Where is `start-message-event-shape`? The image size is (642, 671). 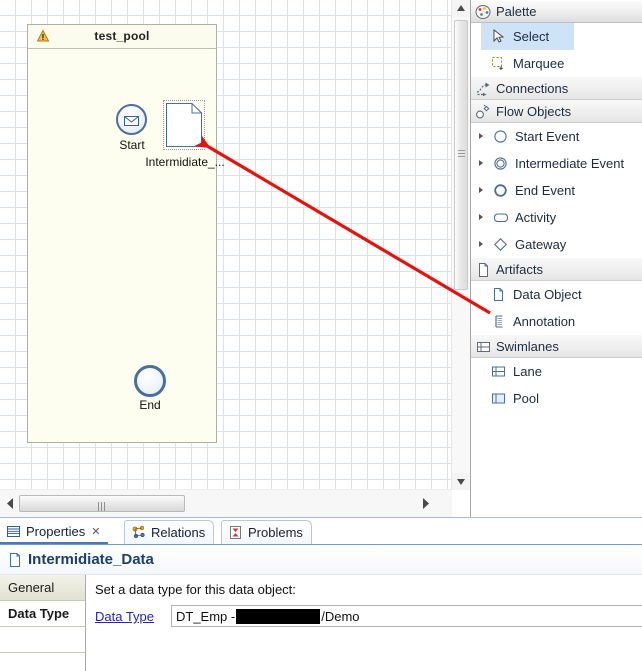
start-message-event-shape is located at coordinates (131, 119).